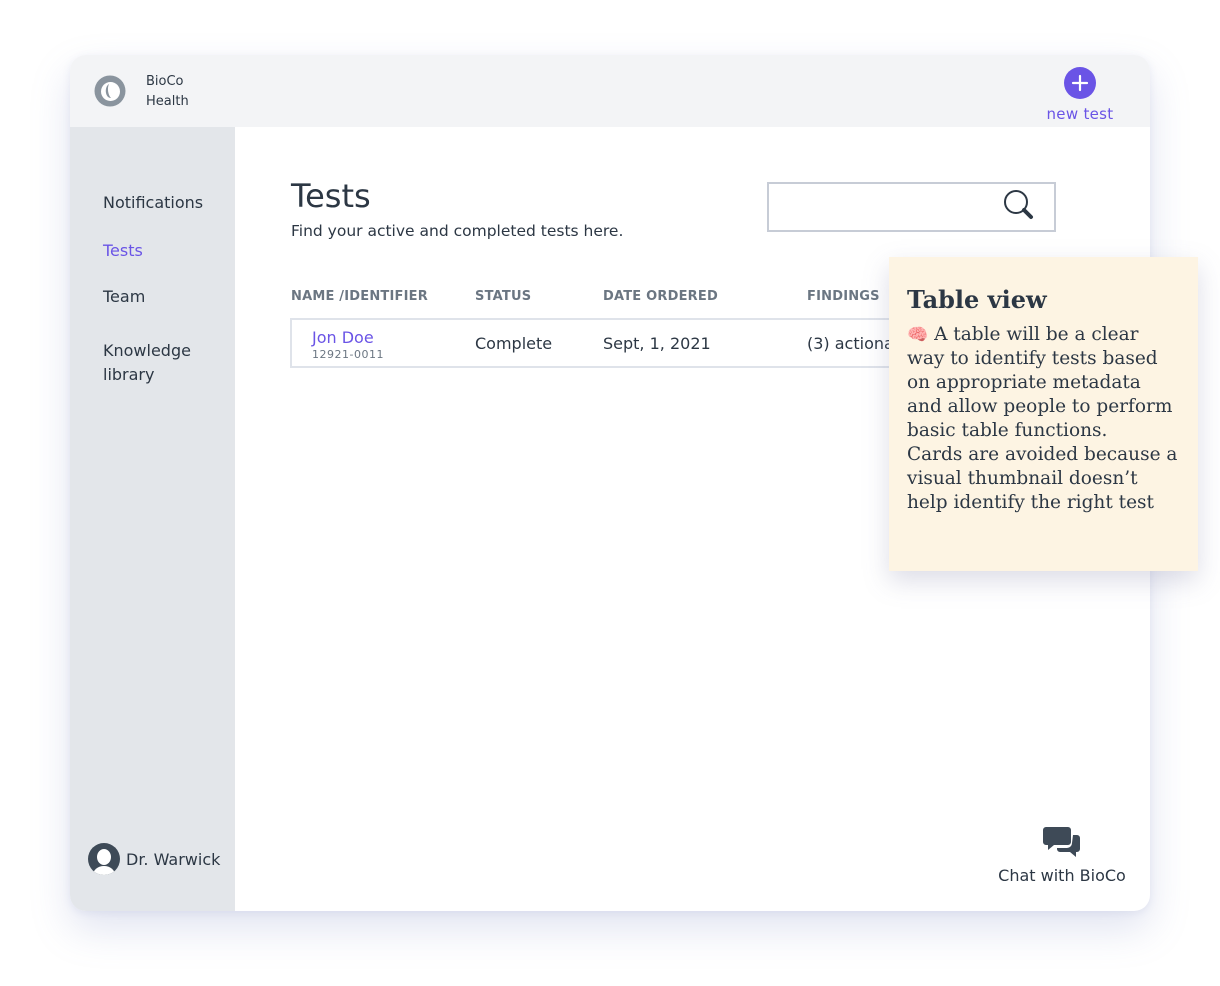 This screenshot has height=986, width=1220. Describe the element at coordinates (153, 363) in the screenshot. I see `sidebar-item-knowledge-library: Knowledge library` at that location.